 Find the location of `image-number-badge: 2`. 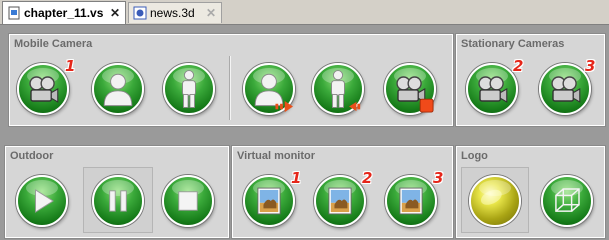

image-number-badge: 2 is located at coordinates (367, 178).